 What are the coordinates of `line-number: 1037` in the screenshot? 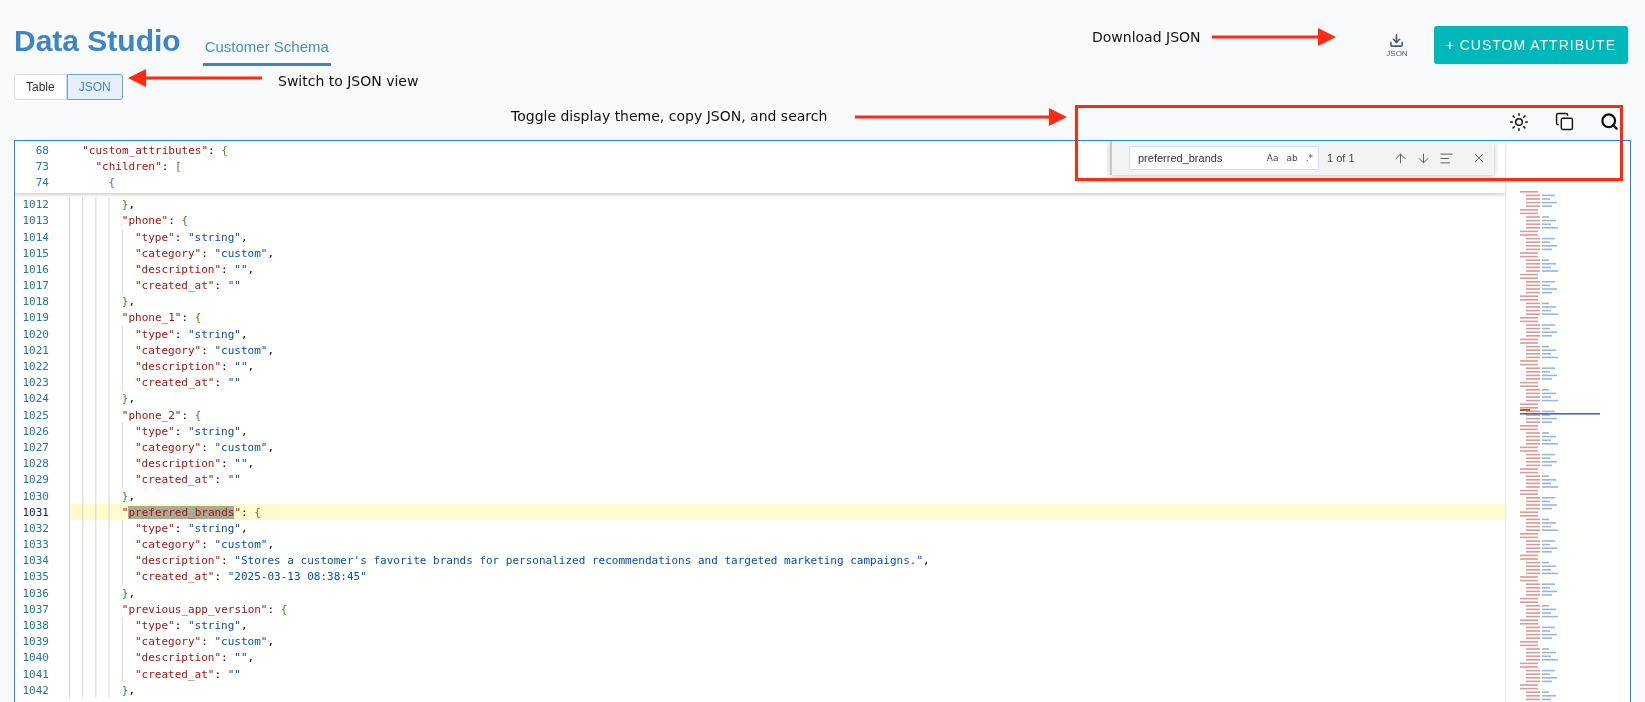 It's located at (35, 609).